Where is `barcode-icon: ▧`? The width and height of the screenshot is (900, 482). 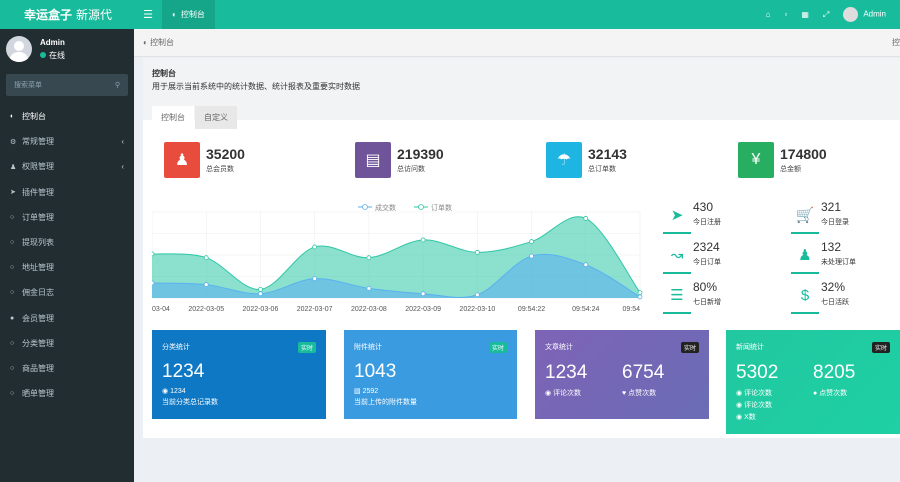
barcode-icon: ▧ is located at coordinates (358, 391).